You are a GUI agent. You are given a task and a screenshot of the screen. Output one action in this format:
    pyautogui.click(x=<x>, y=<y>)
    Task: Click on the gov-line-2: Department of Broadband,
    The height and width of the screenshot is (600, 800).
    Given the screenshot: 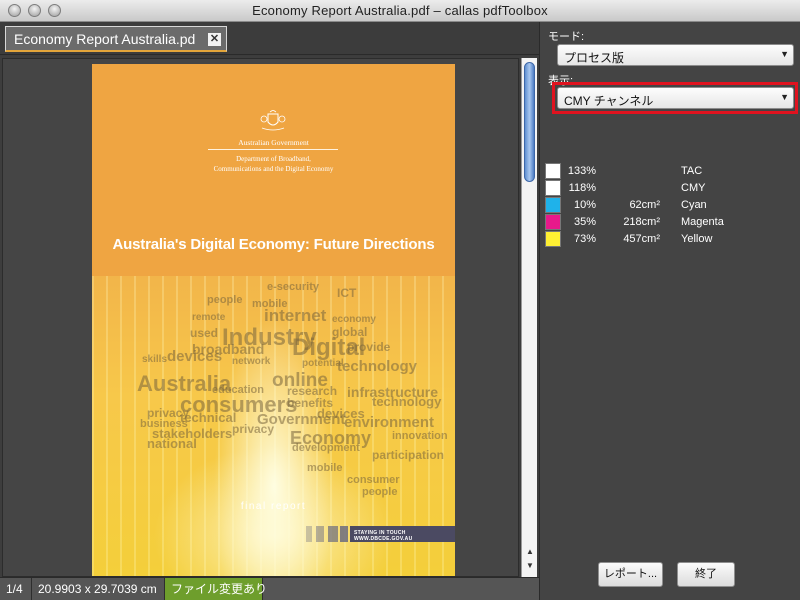 What is the action you would take?
    pyautogui.click(x=273, y=159)
    